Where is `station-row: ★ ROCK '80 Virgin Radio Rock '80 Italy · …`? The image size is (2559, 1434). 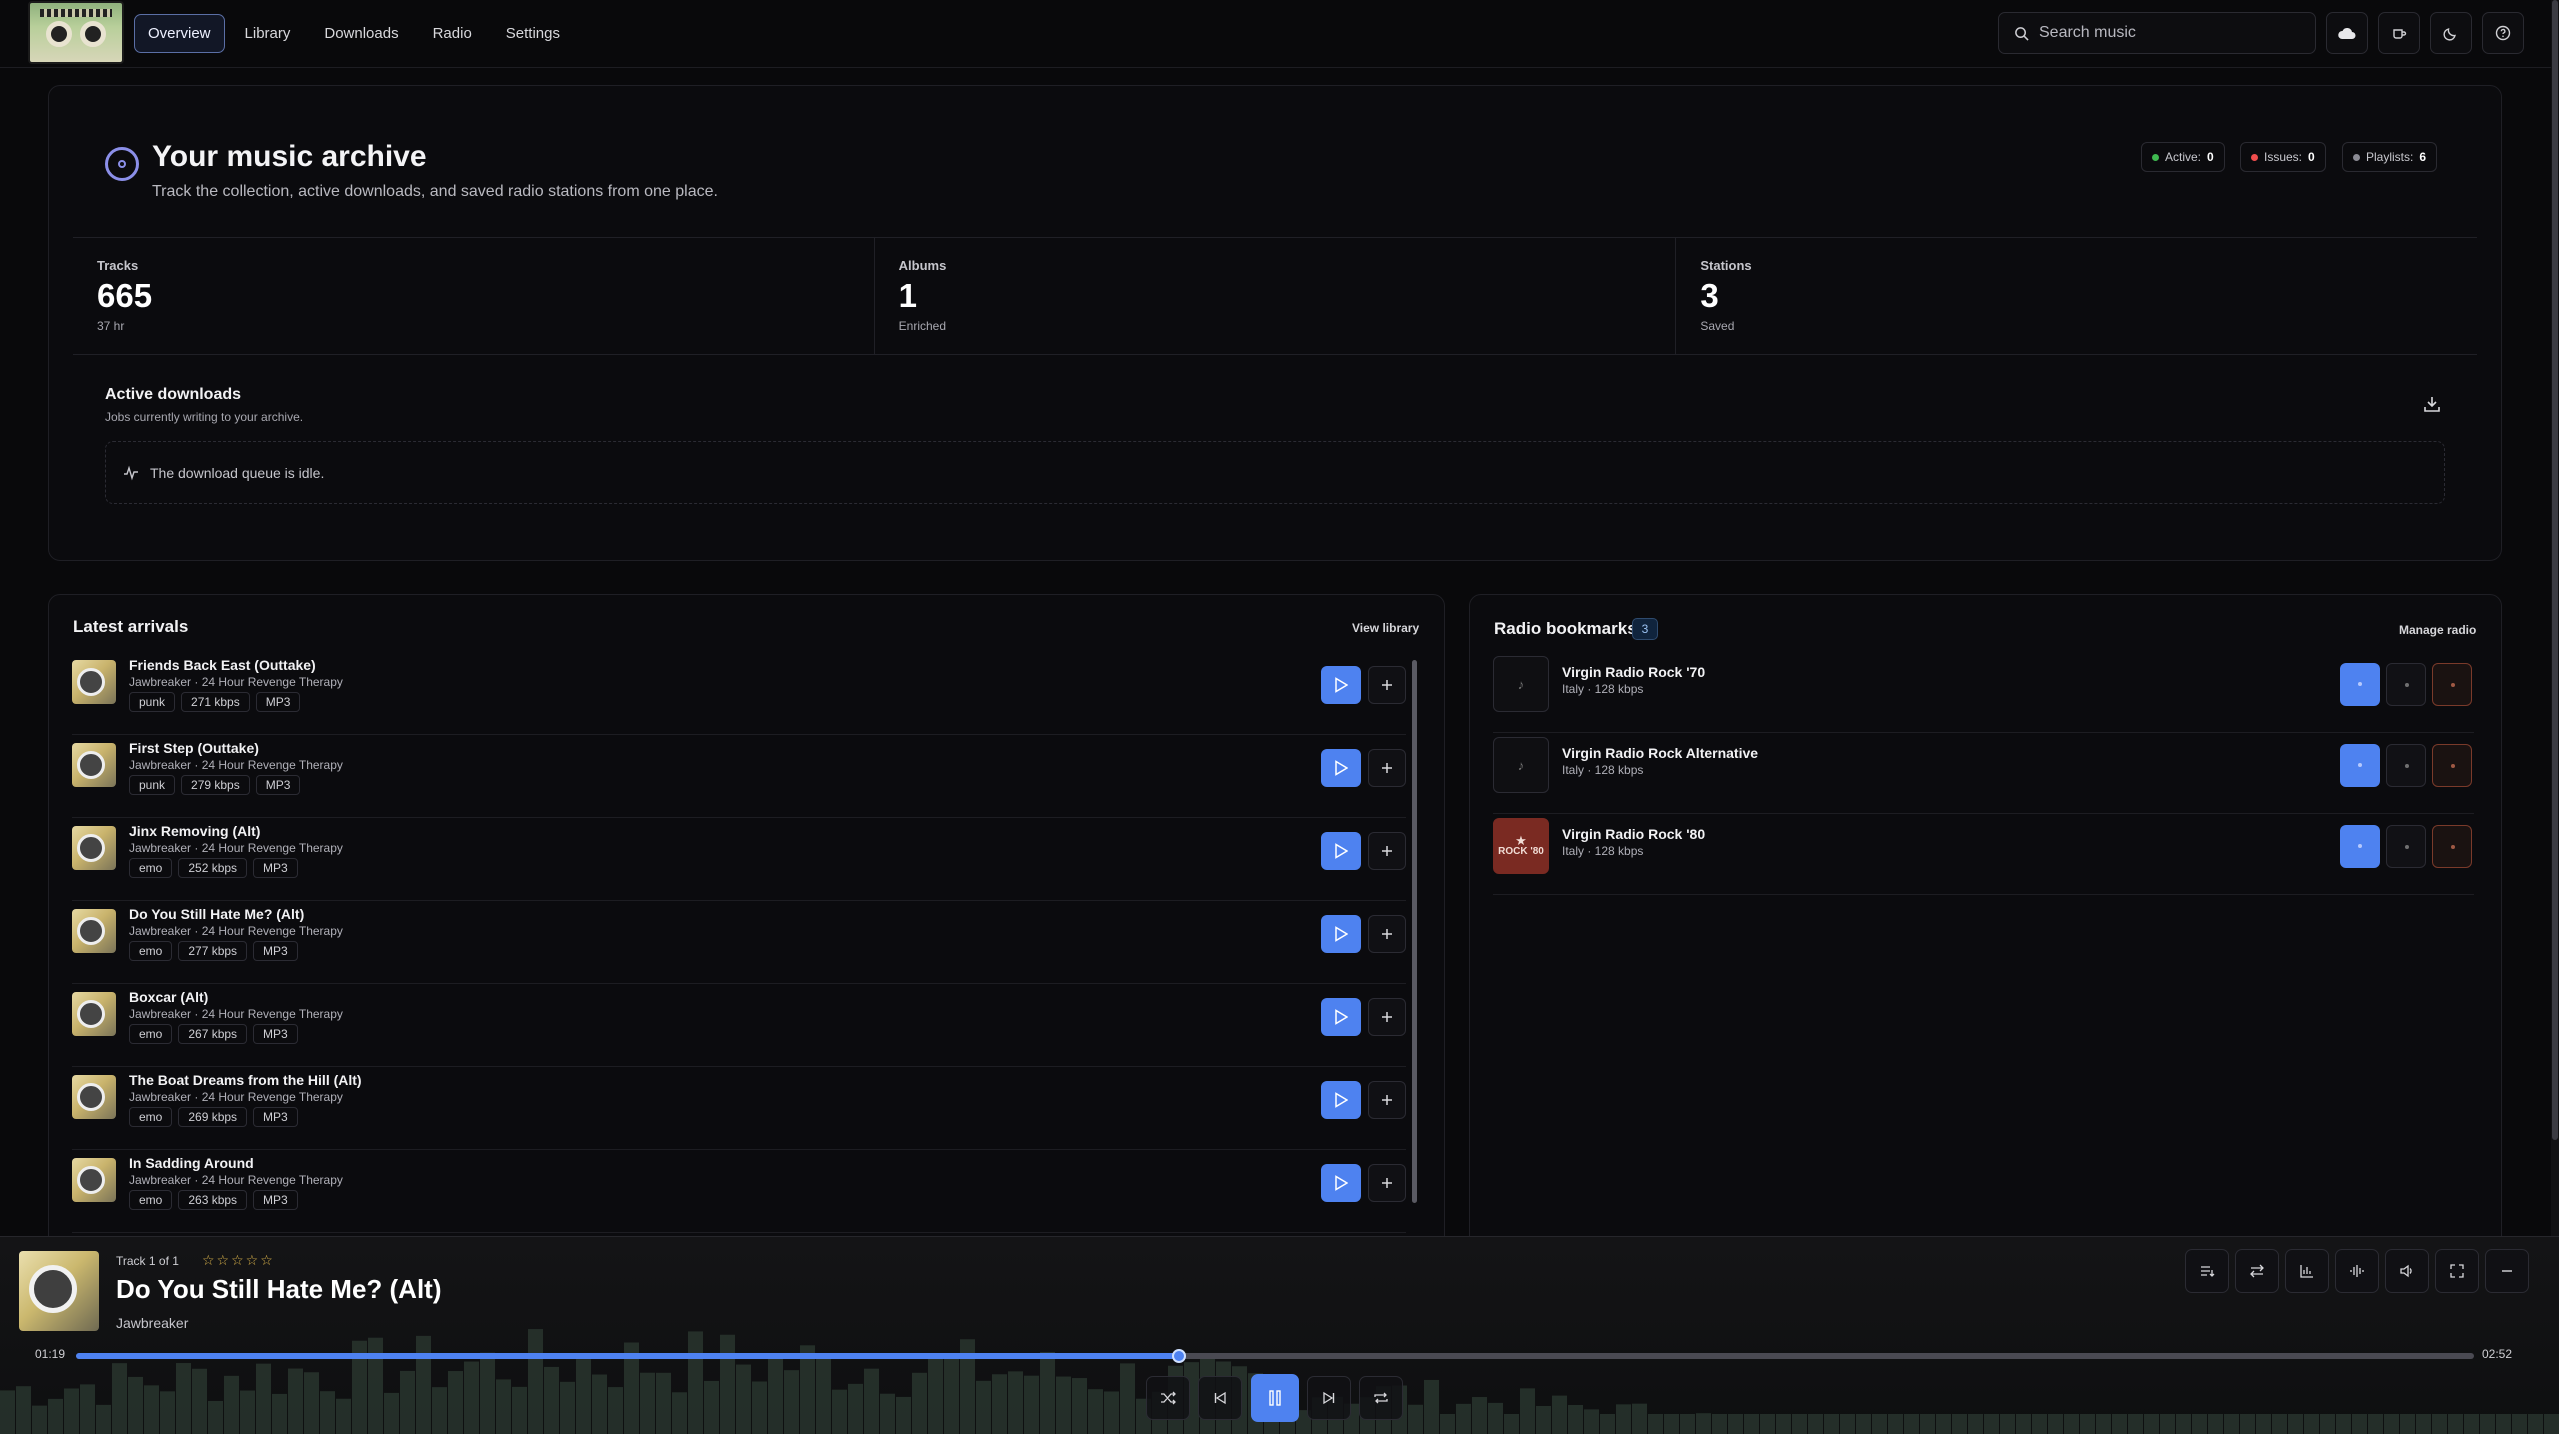
station-row: ★ ROCK '80 Virgin Radio Rock '80 Italy · … is located at coordinates (1983, 854).